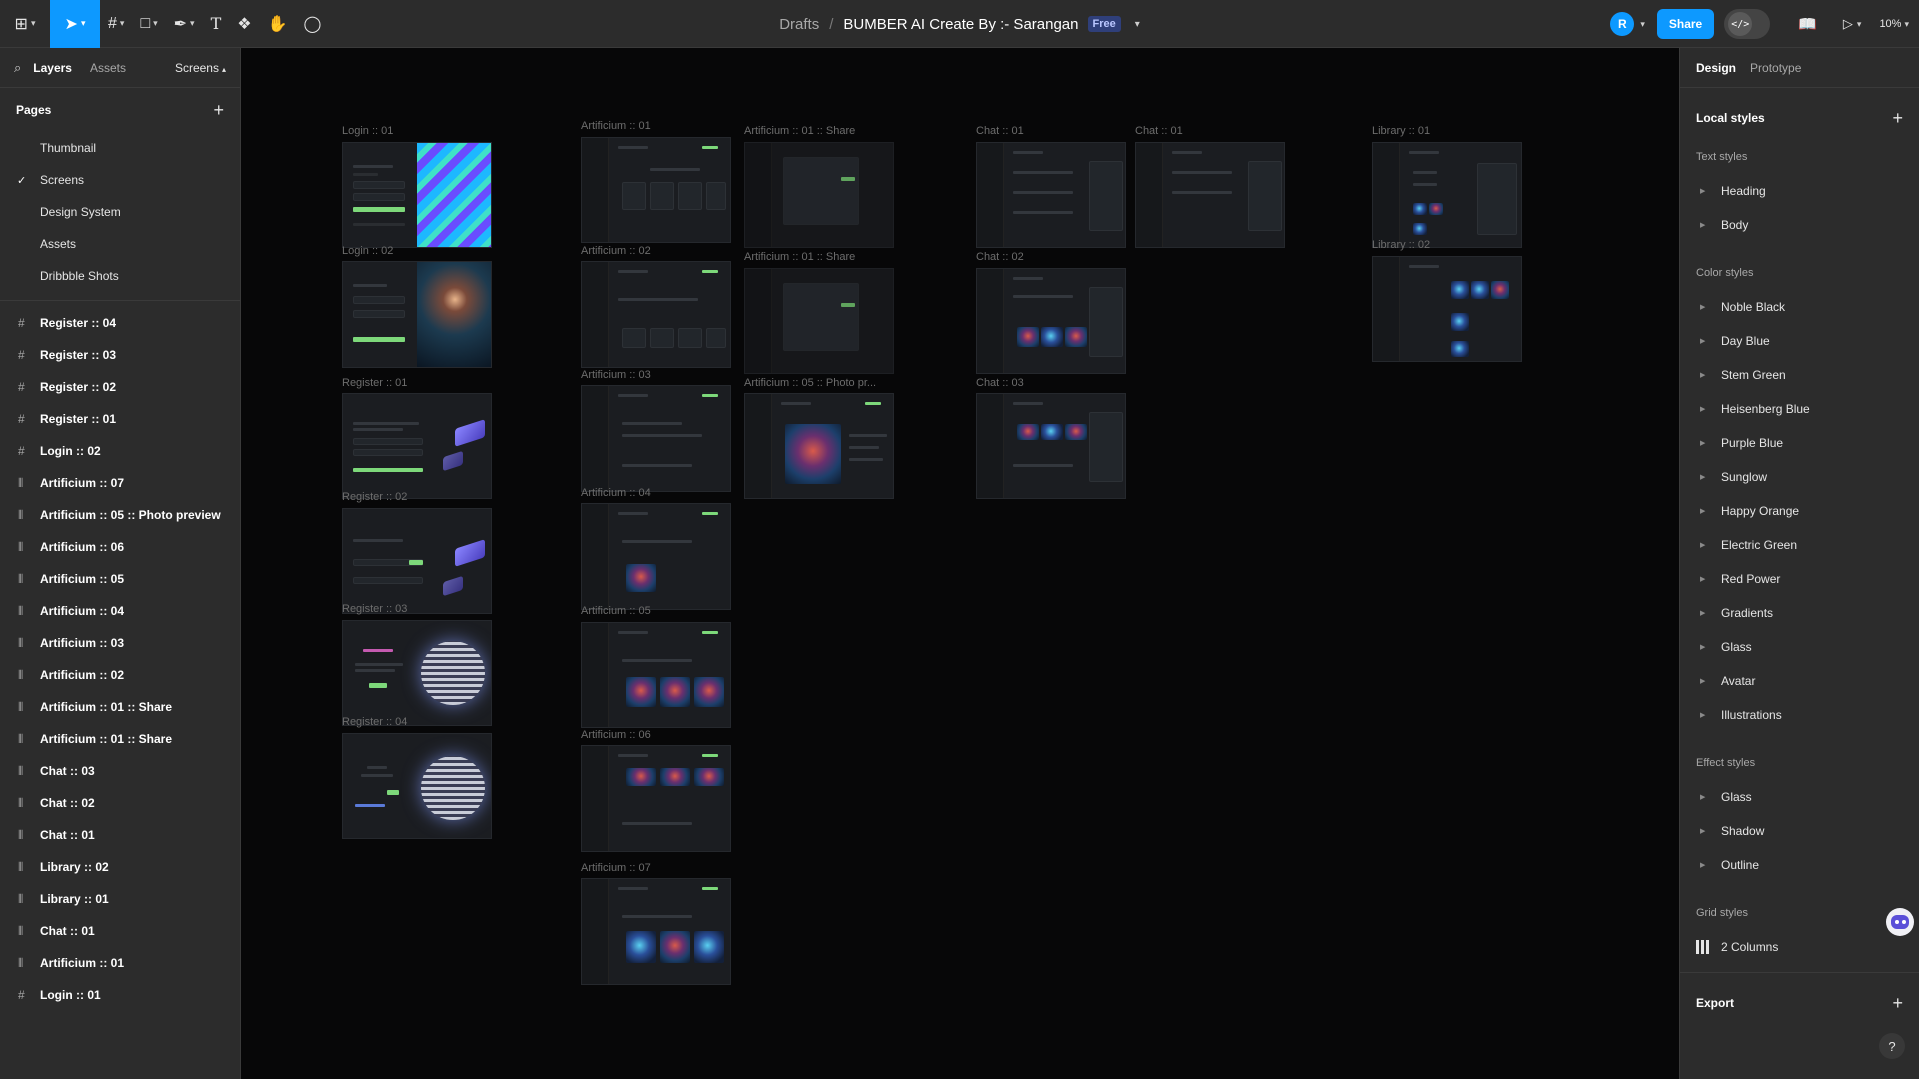  Describe the element at coordinates (120, 515) in the screenshot. I see `layer-item: ⦀ Artificium :: 05 :: Photo preview` at that location.